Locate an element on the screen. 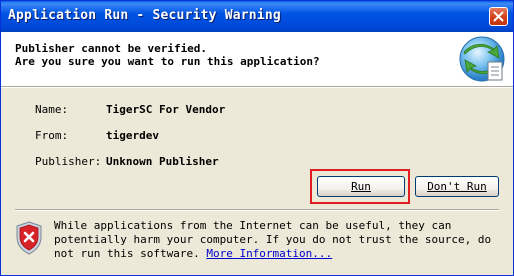  header-divider is located at coordinates (257, 87).